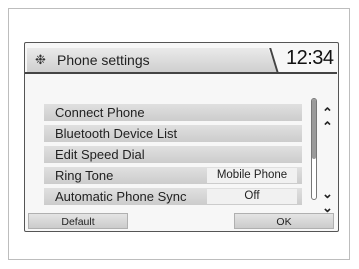 The height and width of the screenshot is (269, 359). Describe the element at coordinates (181, 221) in the screenshot. I see `bottom-bar: Default OK` at that location.